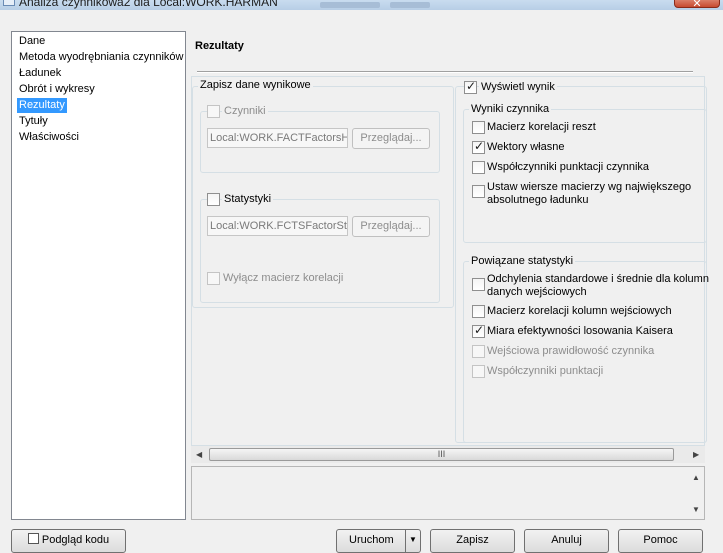  What do you see at coordinates (199, 454) in the screenshot?
I see `scroll-left-icon: ◀` at bounding box center [199, 454].